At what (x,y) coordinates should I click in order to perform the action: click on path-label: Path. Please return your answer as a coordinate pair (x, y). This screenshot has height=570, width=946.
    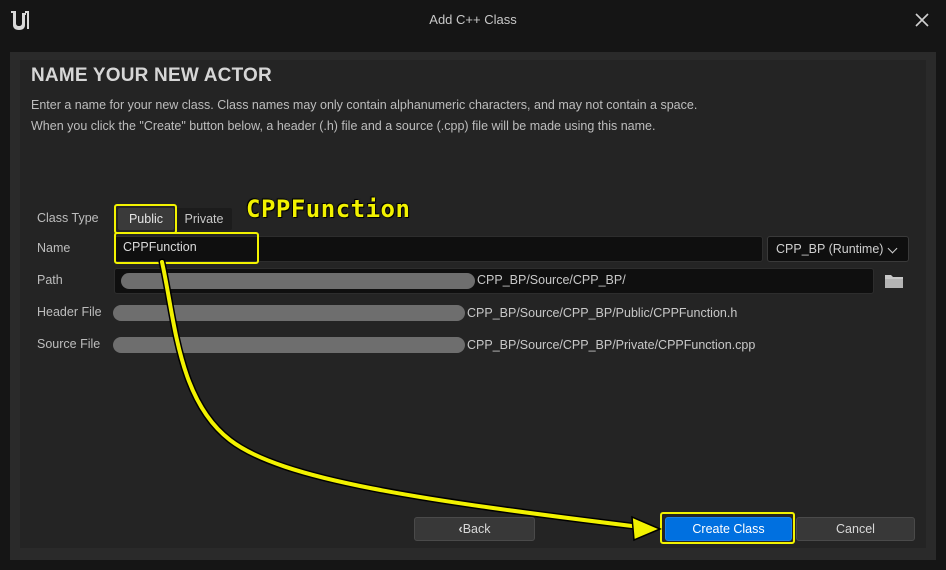
    Looking at the image, I should click on (50, 280).